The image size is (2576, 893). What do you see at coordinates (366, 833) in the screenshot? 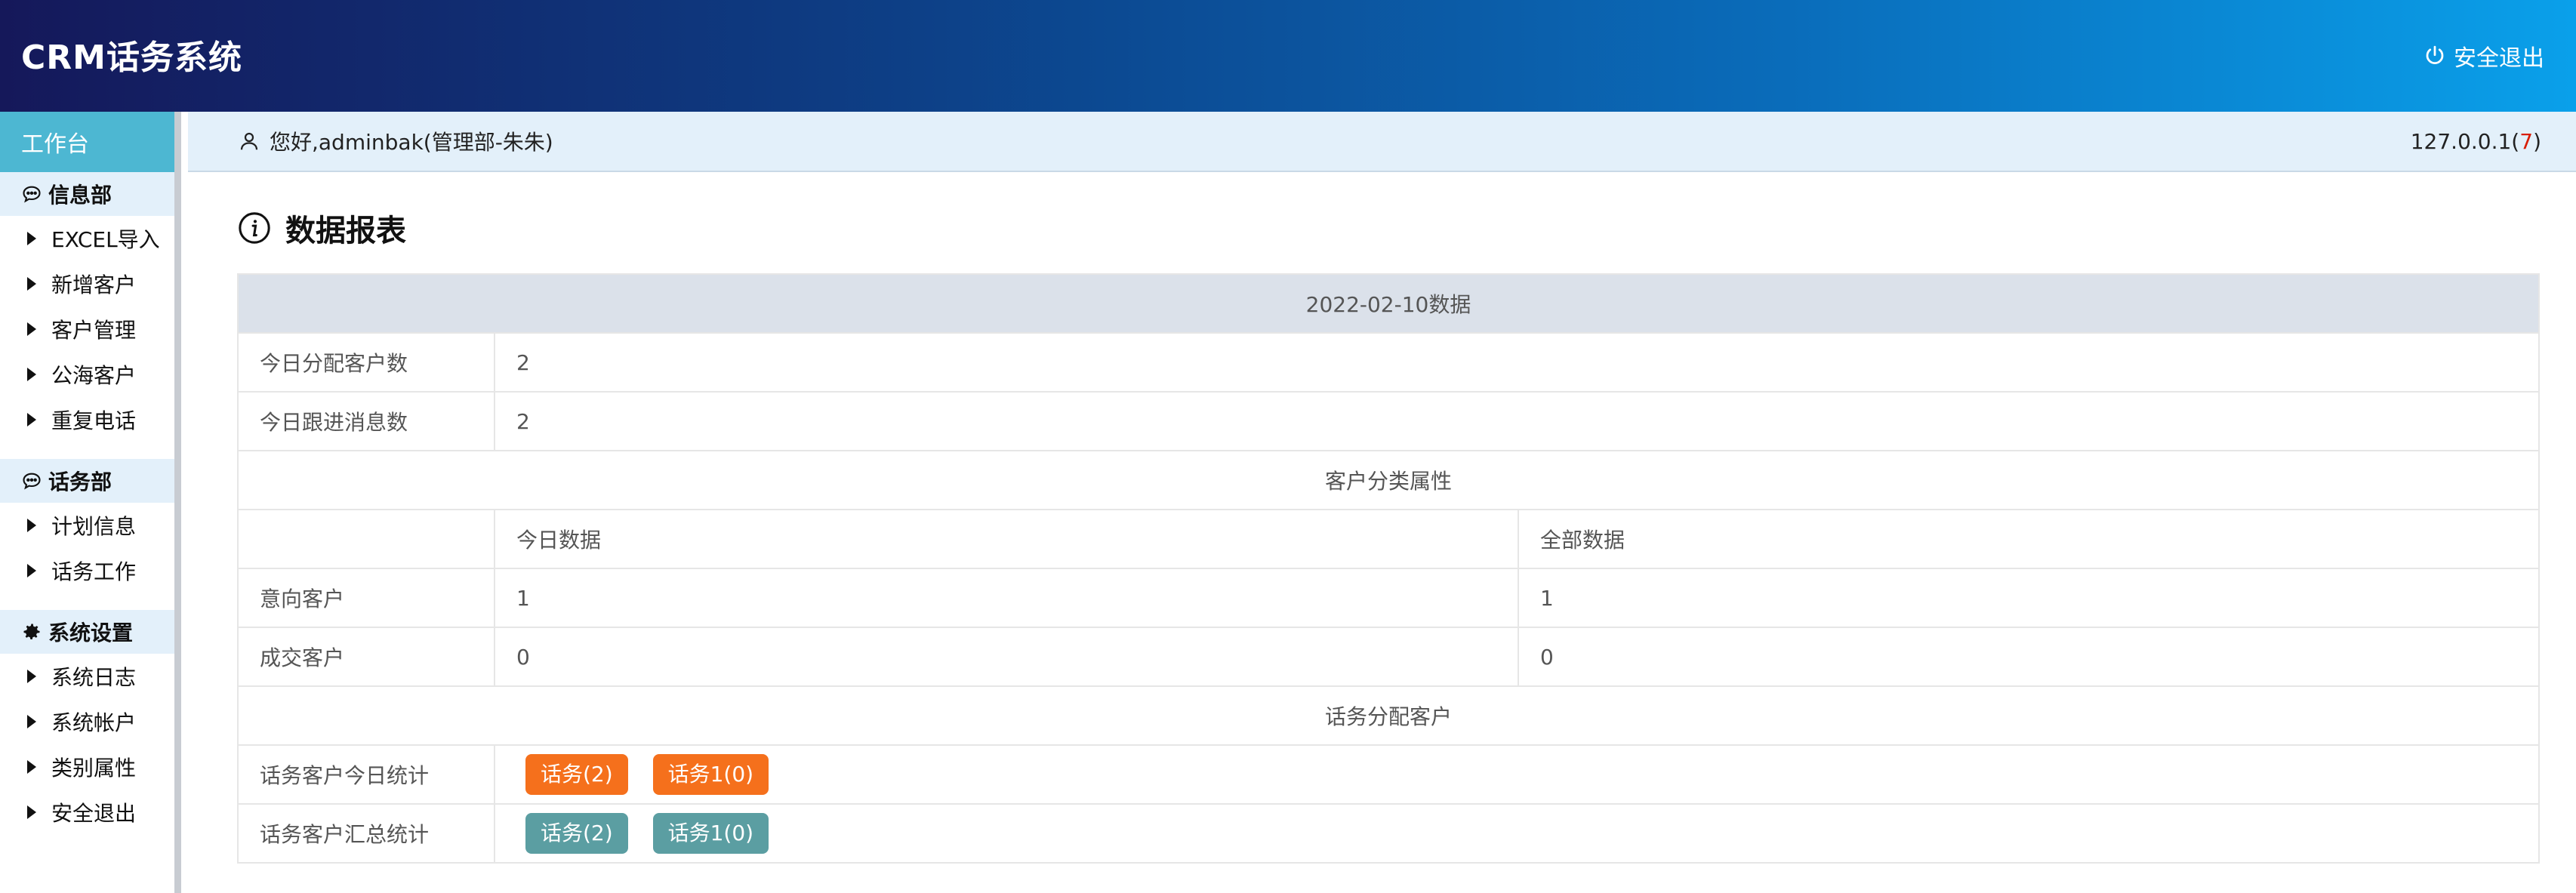
I see `row-label: 话务客户汇总统计` at bounding box center [366, 833].